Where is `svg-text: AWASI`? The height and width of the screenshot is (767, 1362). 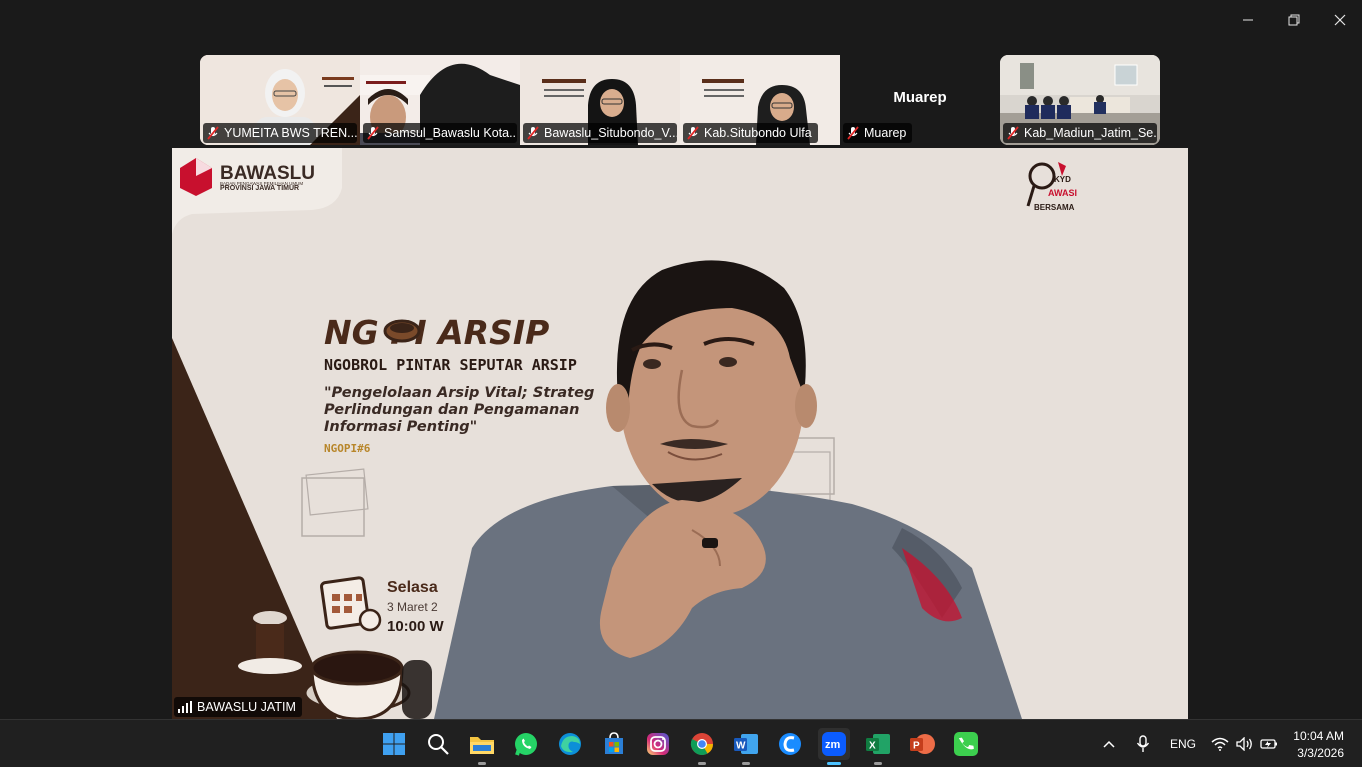 svg-text: AWASI is located at coordinates (1062, 193).